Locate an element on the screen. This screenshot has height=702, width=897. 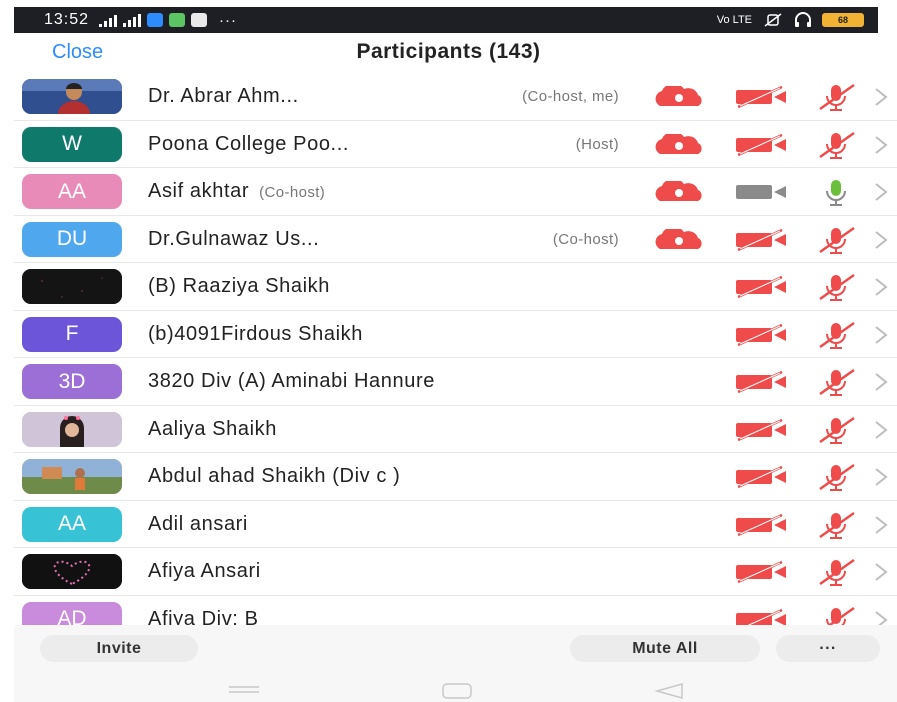
participant-row: Abdul ahad Shaikh (Div c ) is located at coordinates (455, 477).